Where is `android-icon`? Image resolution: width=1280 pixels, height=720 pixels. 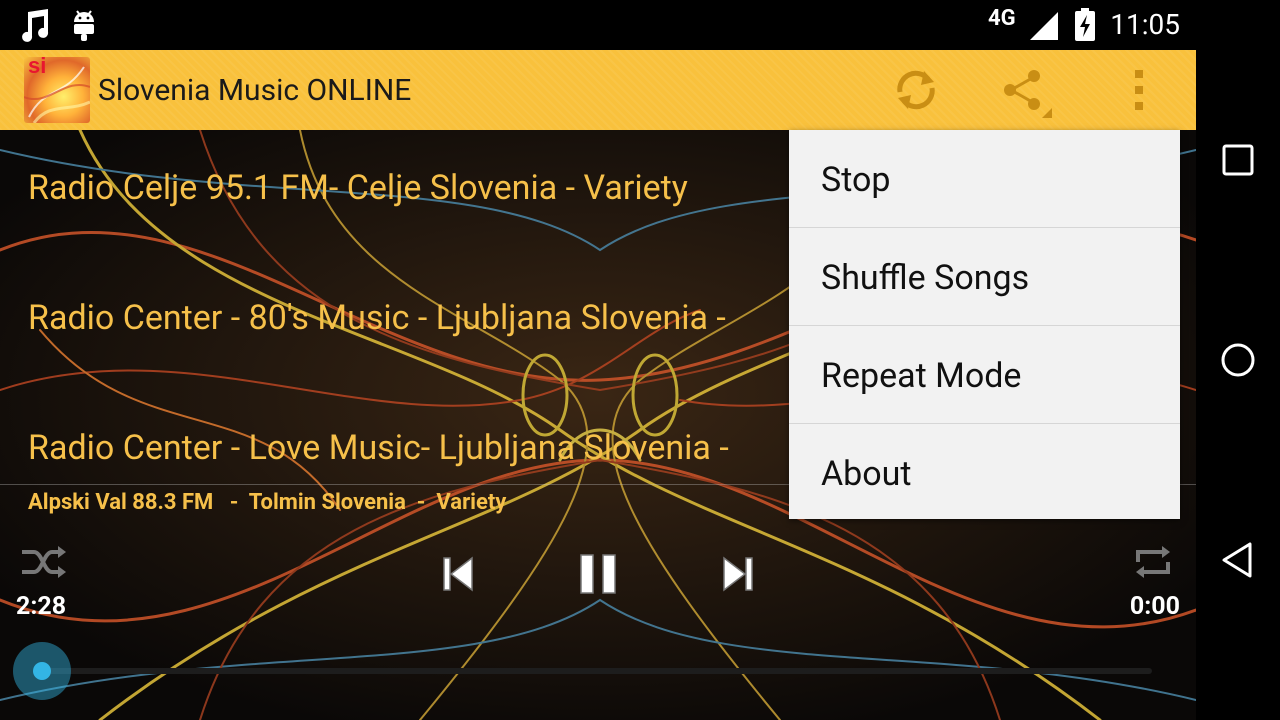
android-icon is located at coordinates (84, 25).